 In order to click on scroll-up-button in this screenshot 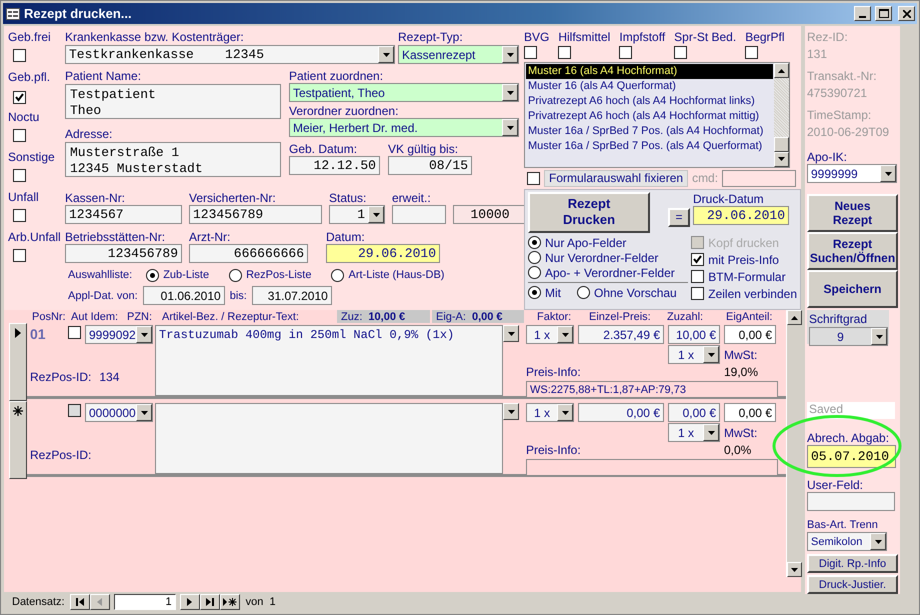, I will do `click(781, 70)`.